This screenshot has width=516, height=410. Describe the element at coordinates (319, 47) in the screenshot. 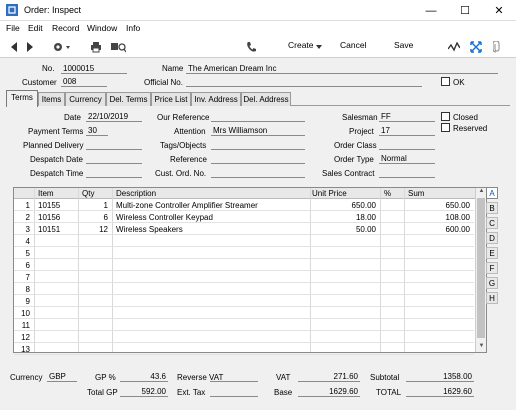

I see `chevron-down-icon` at that location.